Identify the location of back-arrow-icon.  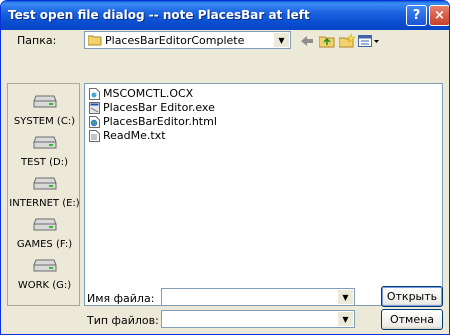
(307, 41).